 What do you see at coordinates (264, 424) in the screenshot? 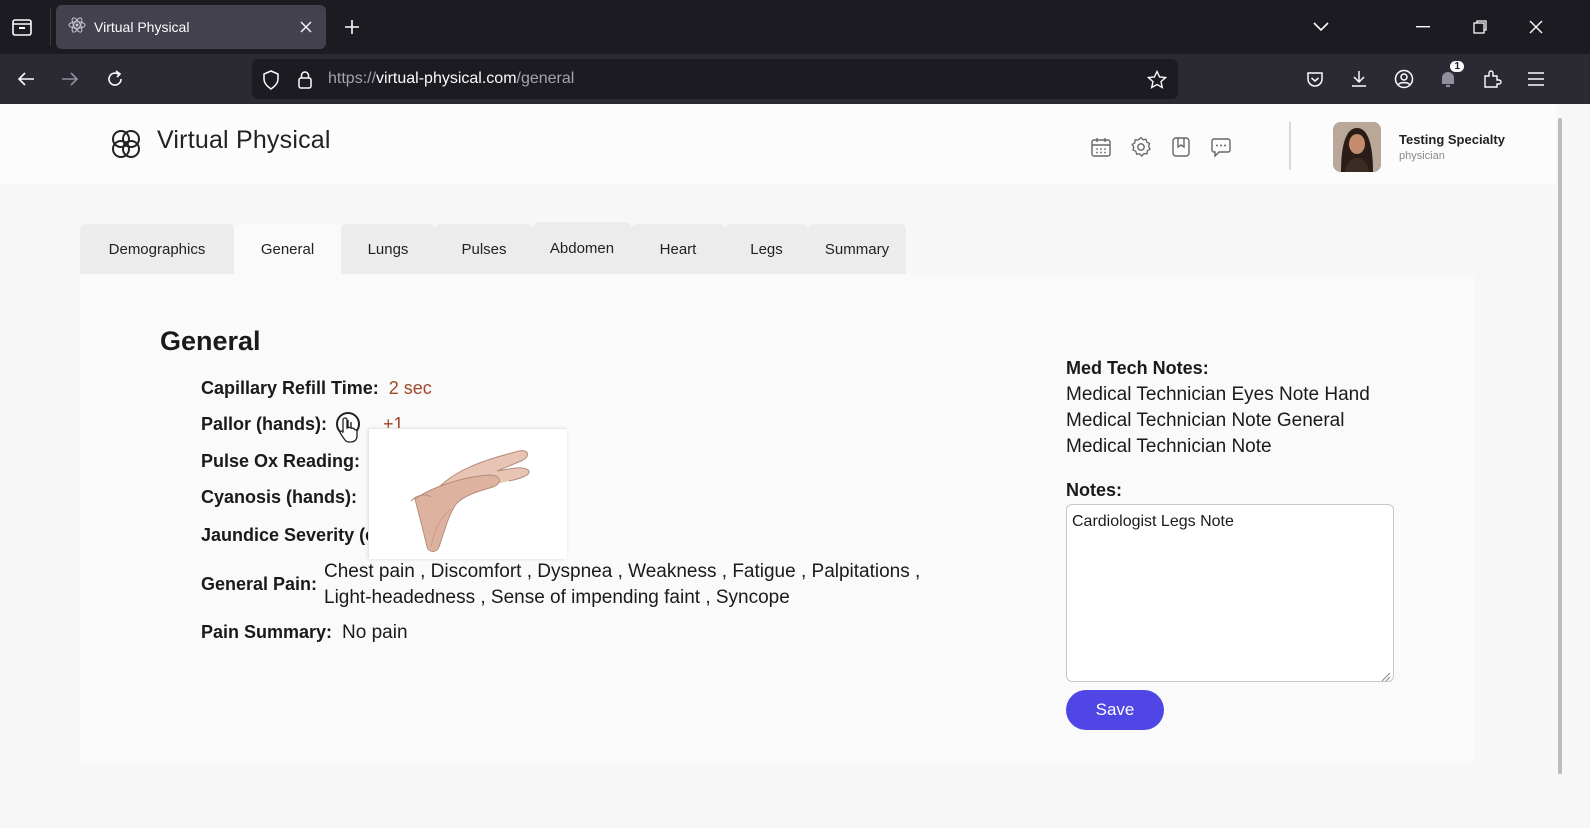
I see `pallor-label: Pallor (hands):` at bounding box center [264, 424].